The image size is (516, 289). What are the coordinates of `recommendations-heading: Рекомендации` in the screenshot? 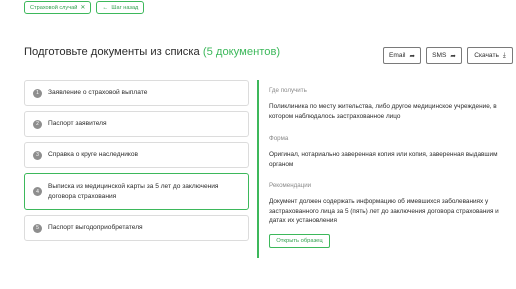 It's located at (290, 185).